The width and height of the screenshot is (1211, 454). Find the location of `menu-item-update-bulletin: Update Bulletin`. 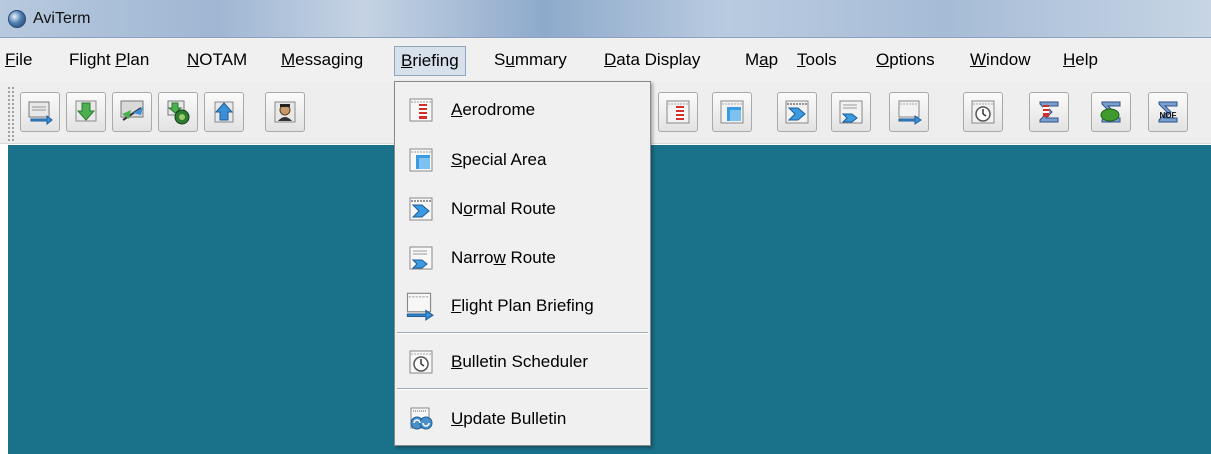

menu-item-update-bulletin: Update Bulletin is located at coordinates (522, 419).